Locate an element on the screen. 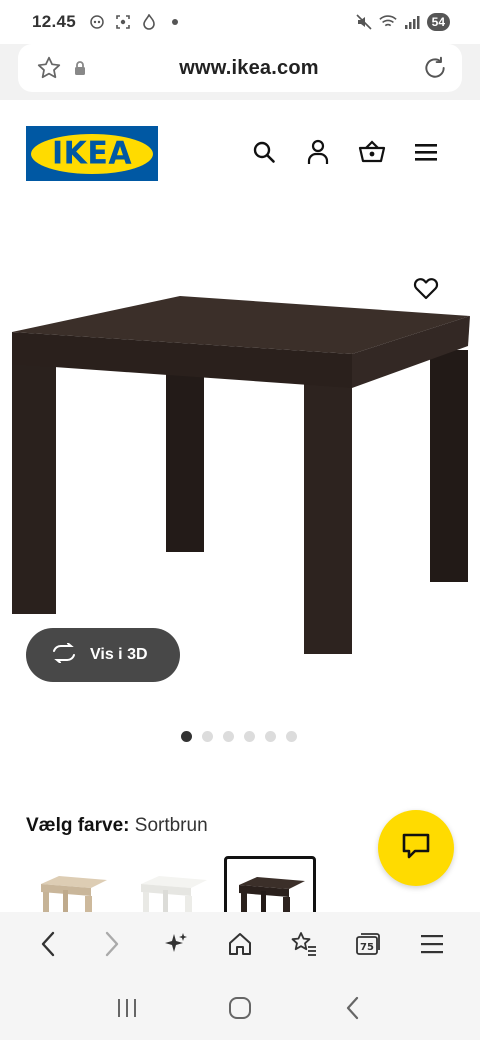 This screenshot has height=1040, width=480. browser-toolbar: 75 is located at coordinates (240, 944).